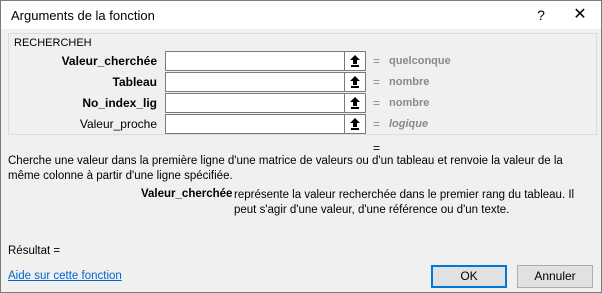  What do you see at coordinates (65, 276) in the screenshot?
I see `function-help-link: Aide sur cette fonction` at bounding box center [65, 276].